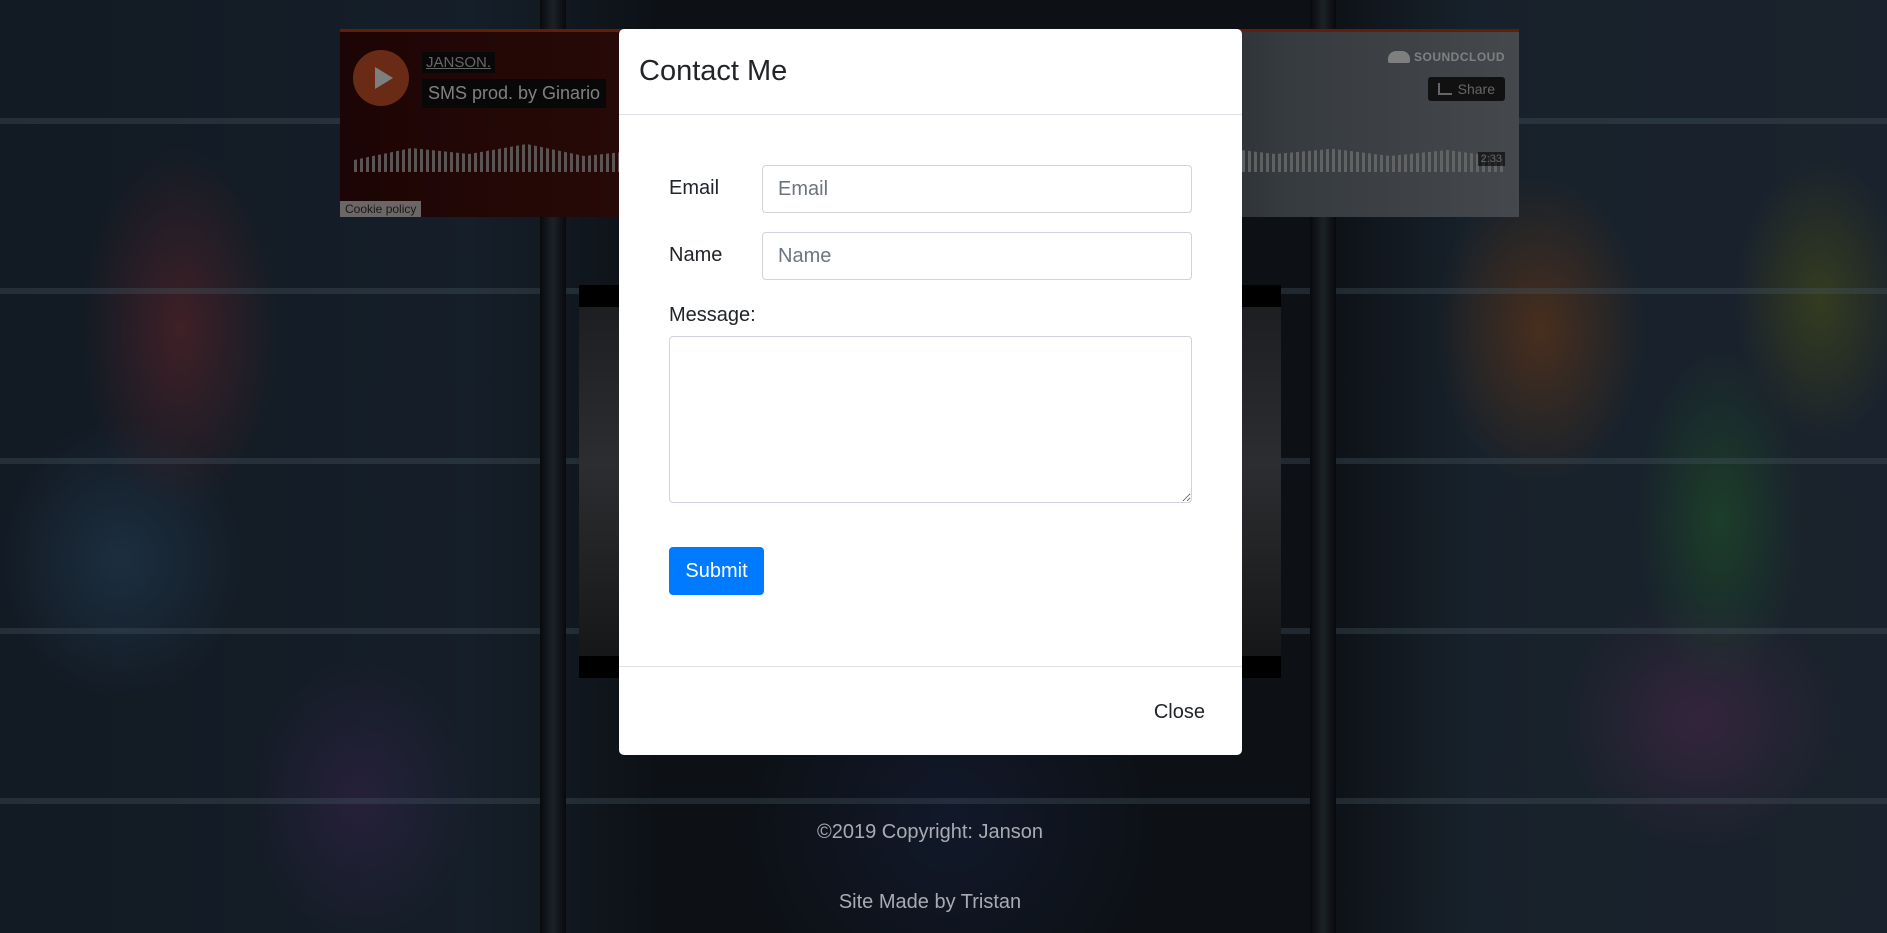 The image size is (1887, 933). I want to click on name-field, so click(977, 256).